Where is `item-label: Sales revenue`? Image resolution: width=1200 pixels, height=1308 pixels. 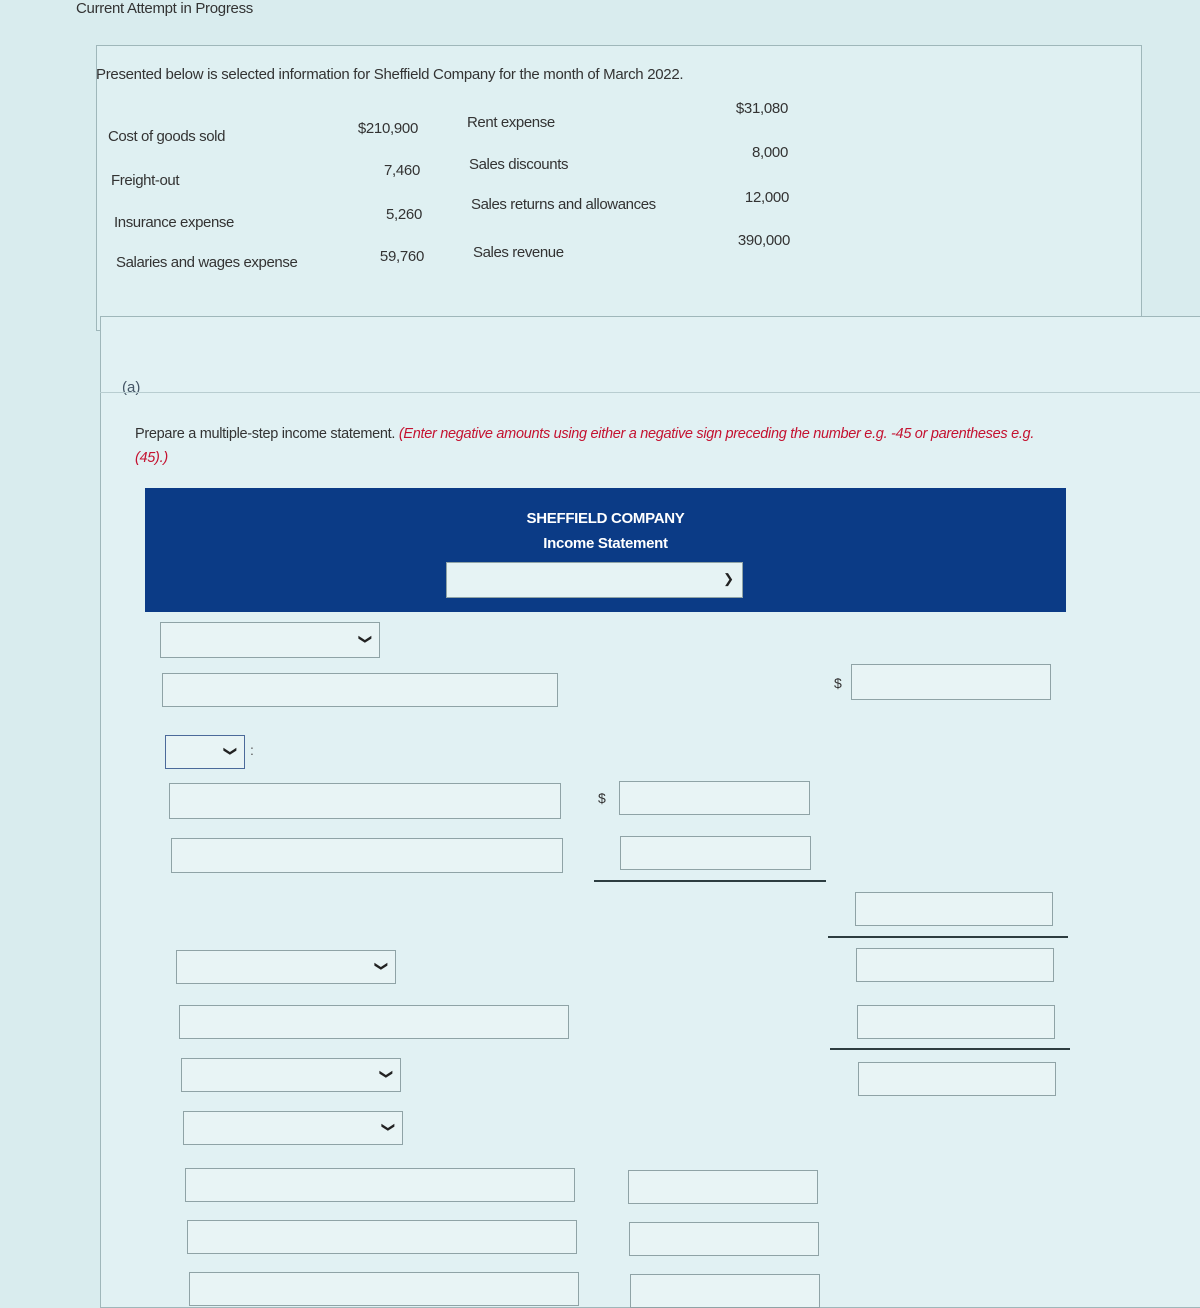 item-label: Sales revenue is located at coordinates (518, 252).